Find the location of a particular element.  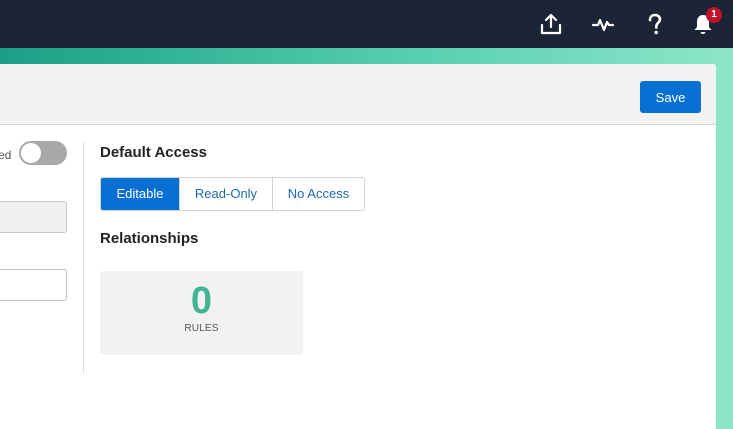

help-button is located at coordinates (655, 24).